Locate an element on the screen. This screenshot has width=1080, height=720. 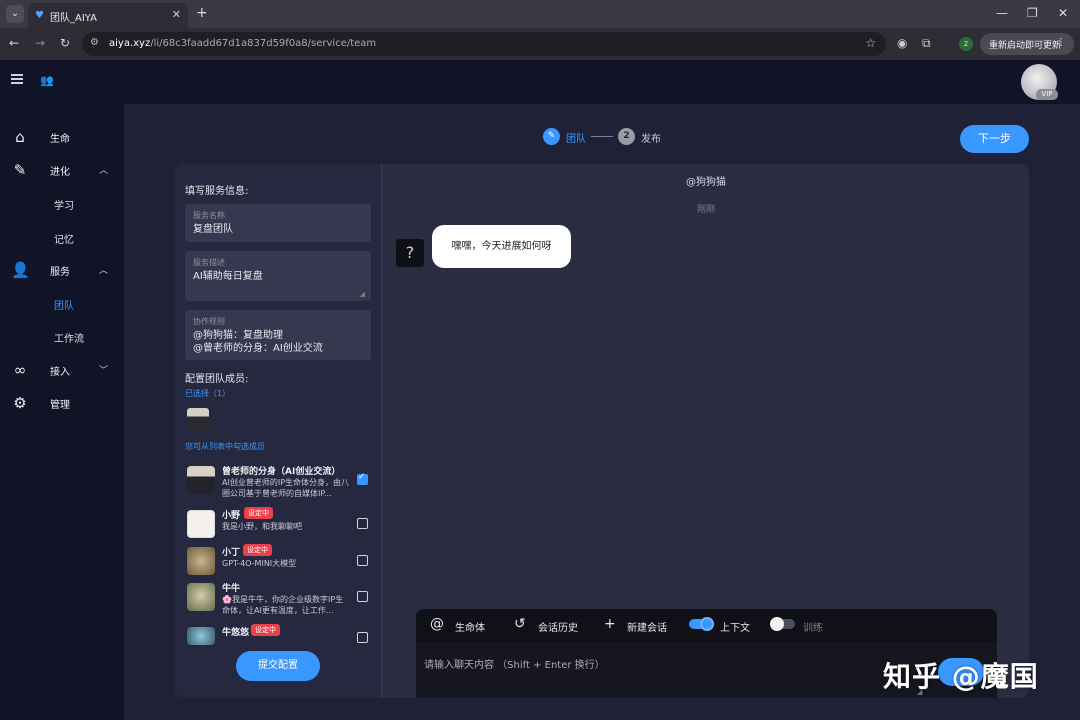
selected-member-avatar is located at coordinates (198, 420).